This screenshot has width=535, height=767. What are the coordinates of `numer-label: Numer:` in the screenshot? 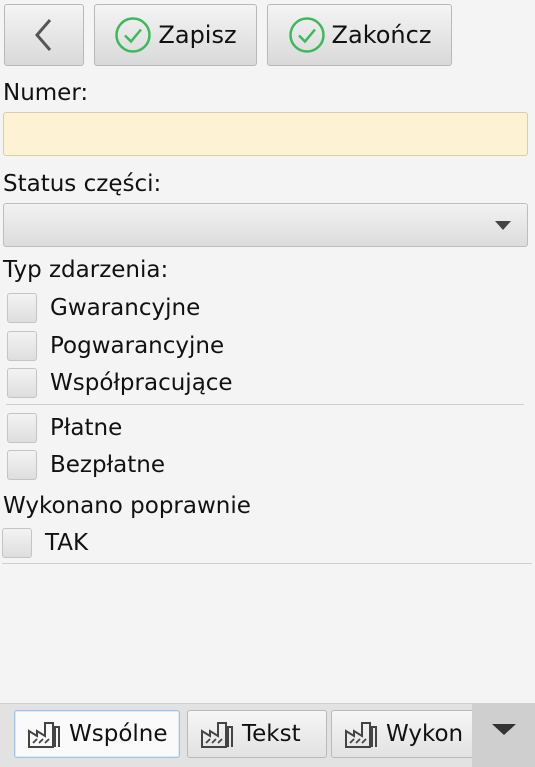 It's located at (46, 93).